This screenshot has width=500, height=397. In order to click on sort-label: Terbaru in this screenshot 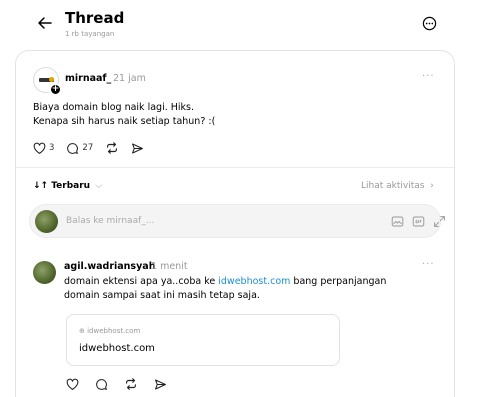, I will do `click(71, 186)`.